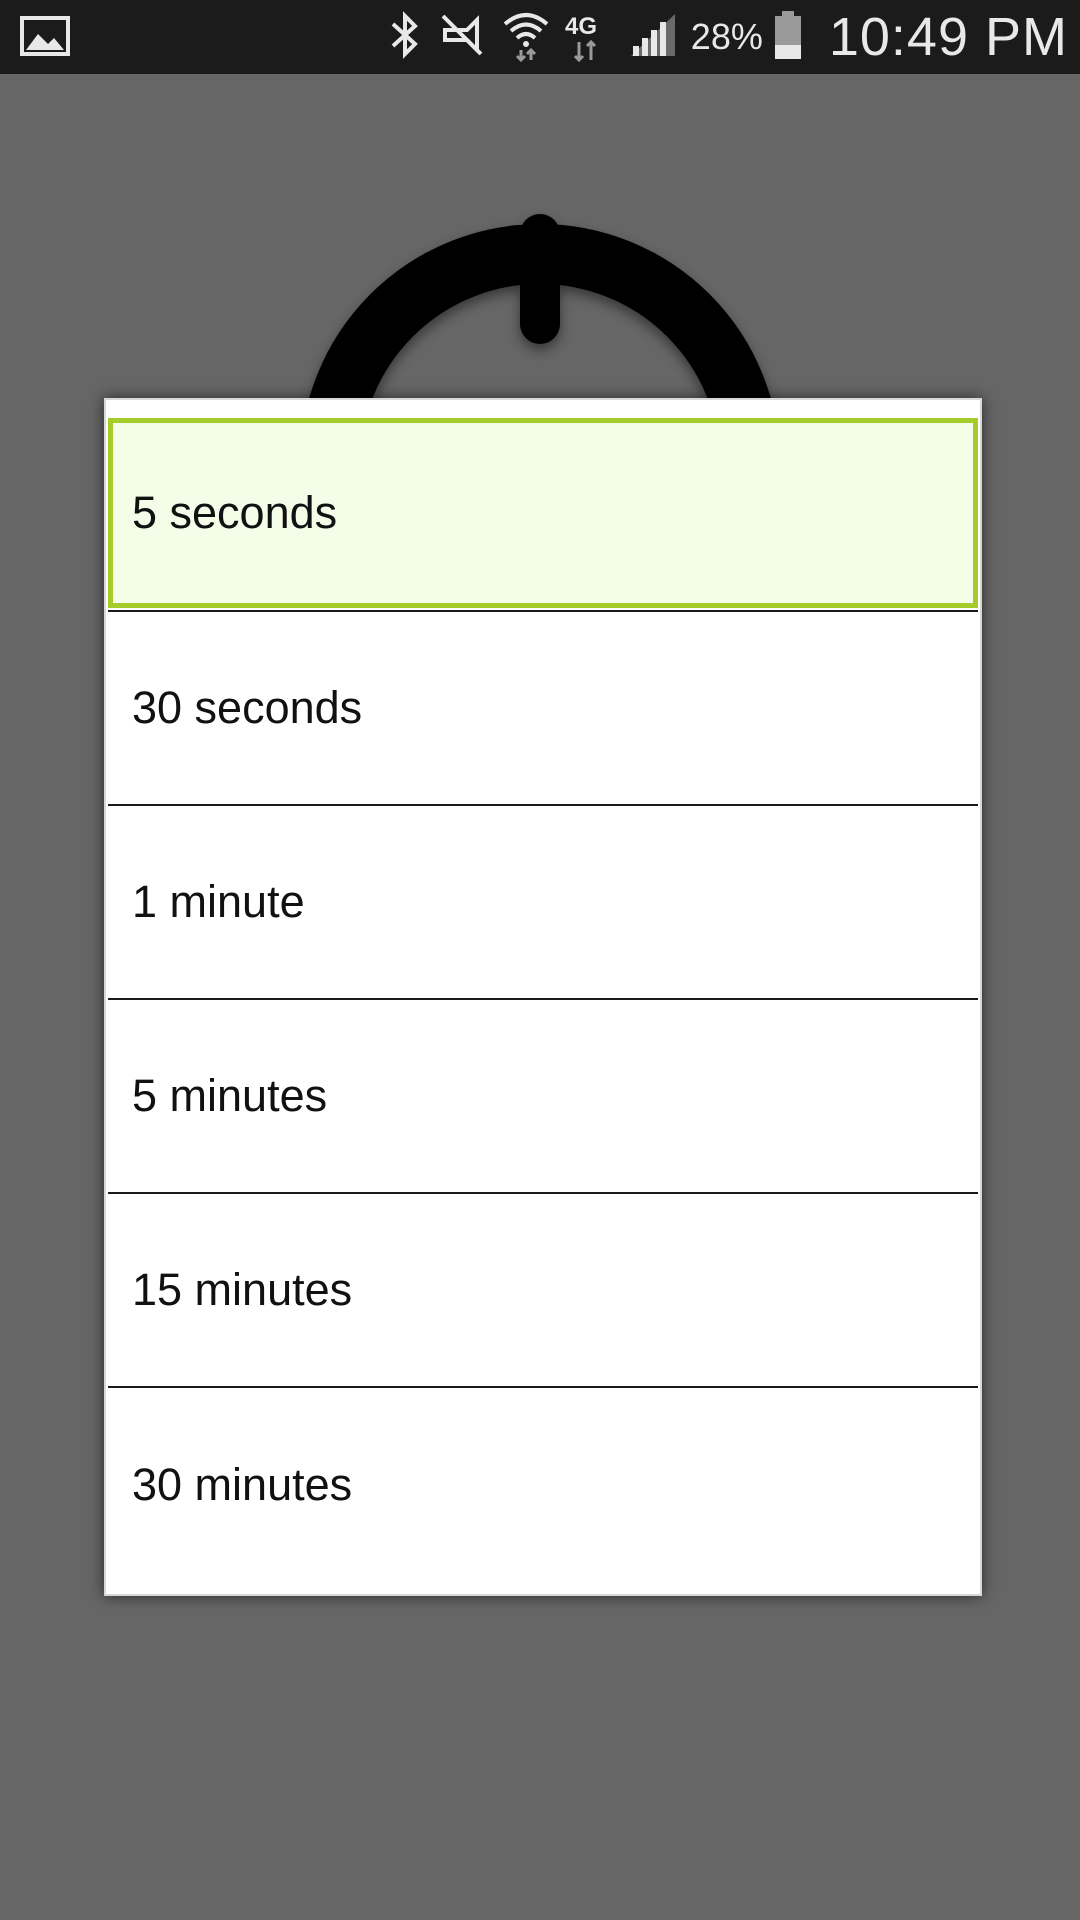  What do you see at coordinates (462, 37) in the screenshot?
I see `vibrate-off-icon` at bounding box center [462, 37].